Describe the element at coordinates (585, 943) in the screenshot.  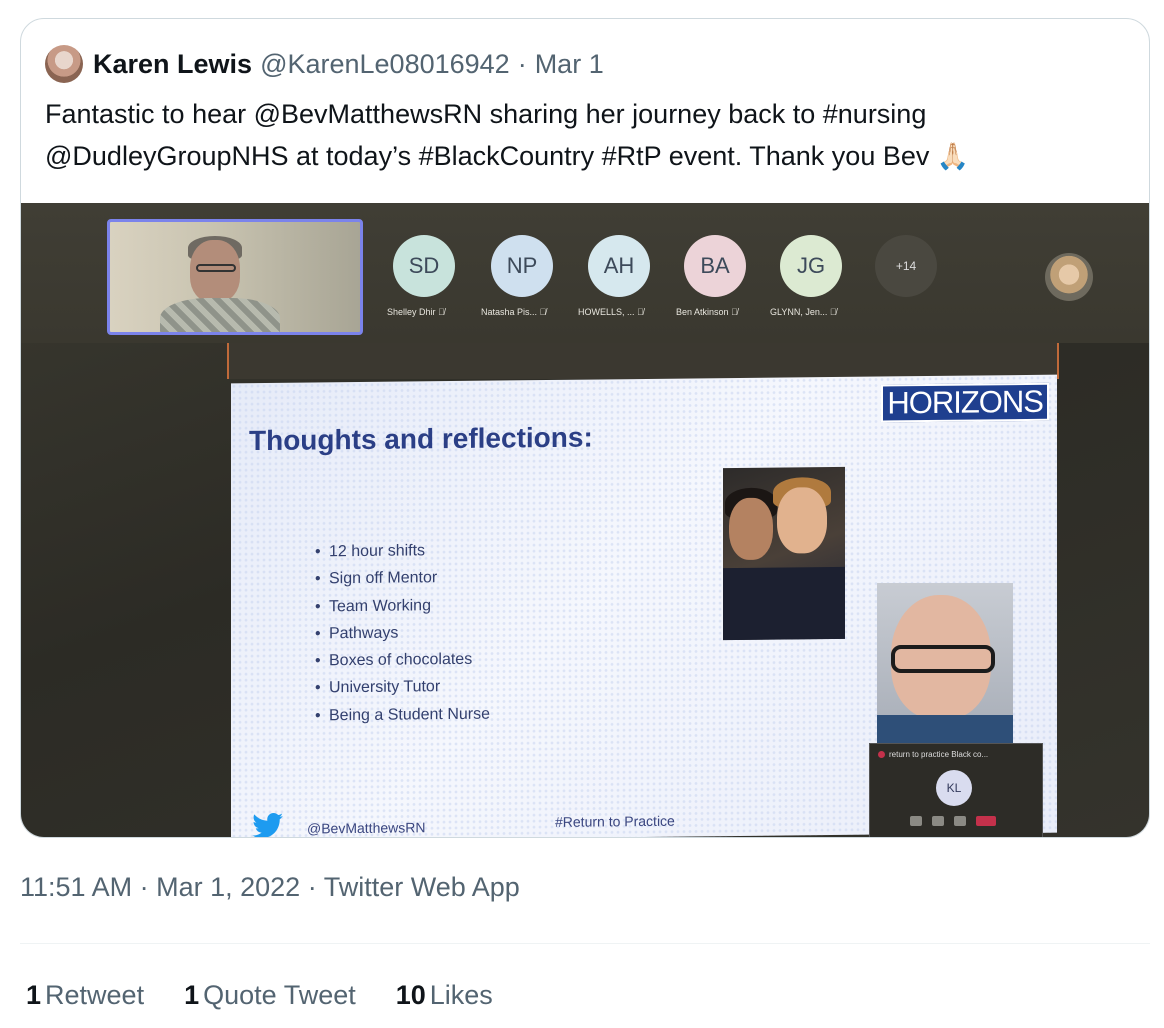
I see `divider` at that location.